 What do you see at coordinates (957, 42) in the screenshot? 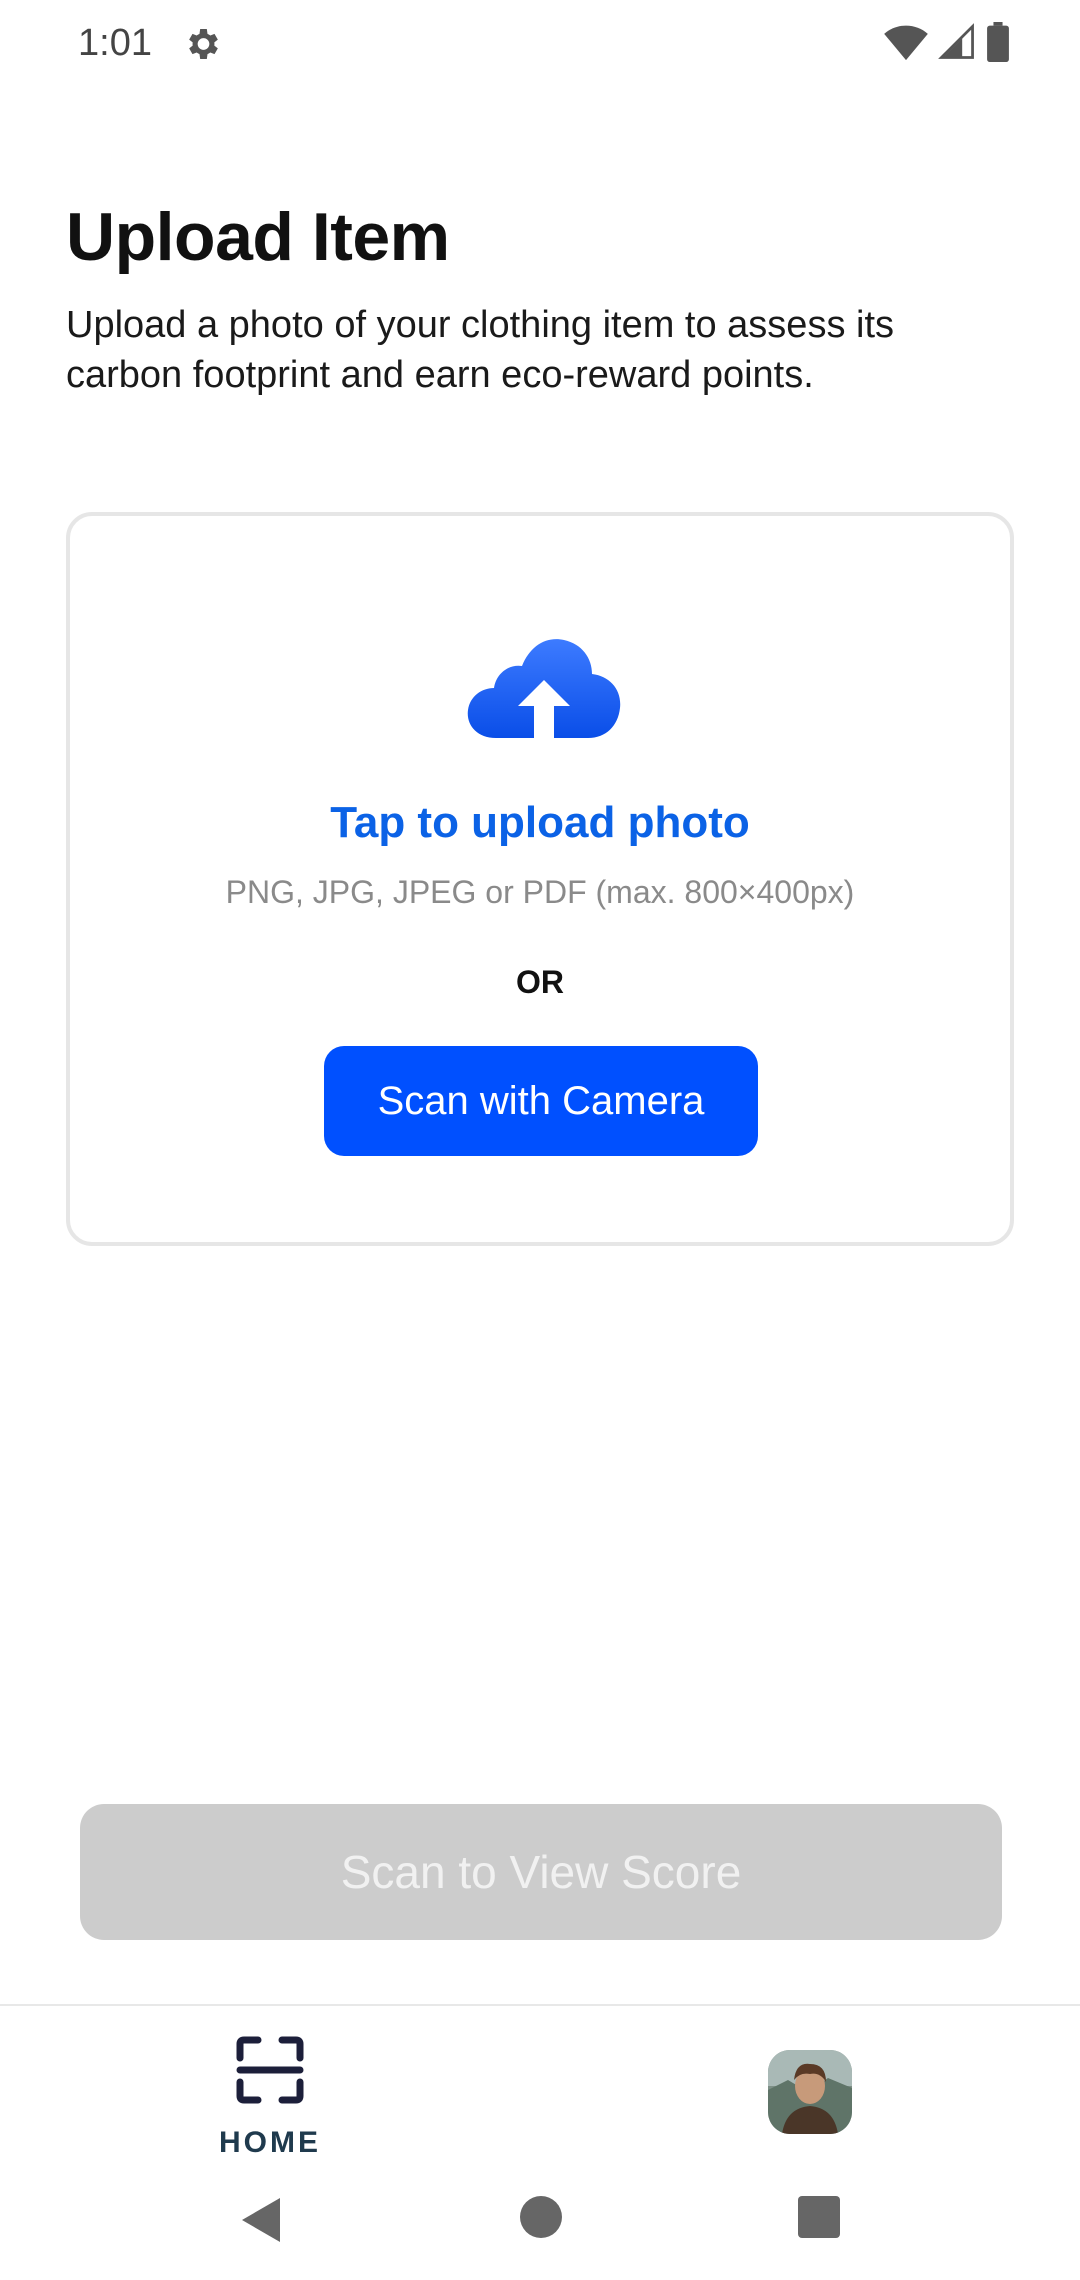
I see `cell-signal-icon` at bounding box center [957, 42].